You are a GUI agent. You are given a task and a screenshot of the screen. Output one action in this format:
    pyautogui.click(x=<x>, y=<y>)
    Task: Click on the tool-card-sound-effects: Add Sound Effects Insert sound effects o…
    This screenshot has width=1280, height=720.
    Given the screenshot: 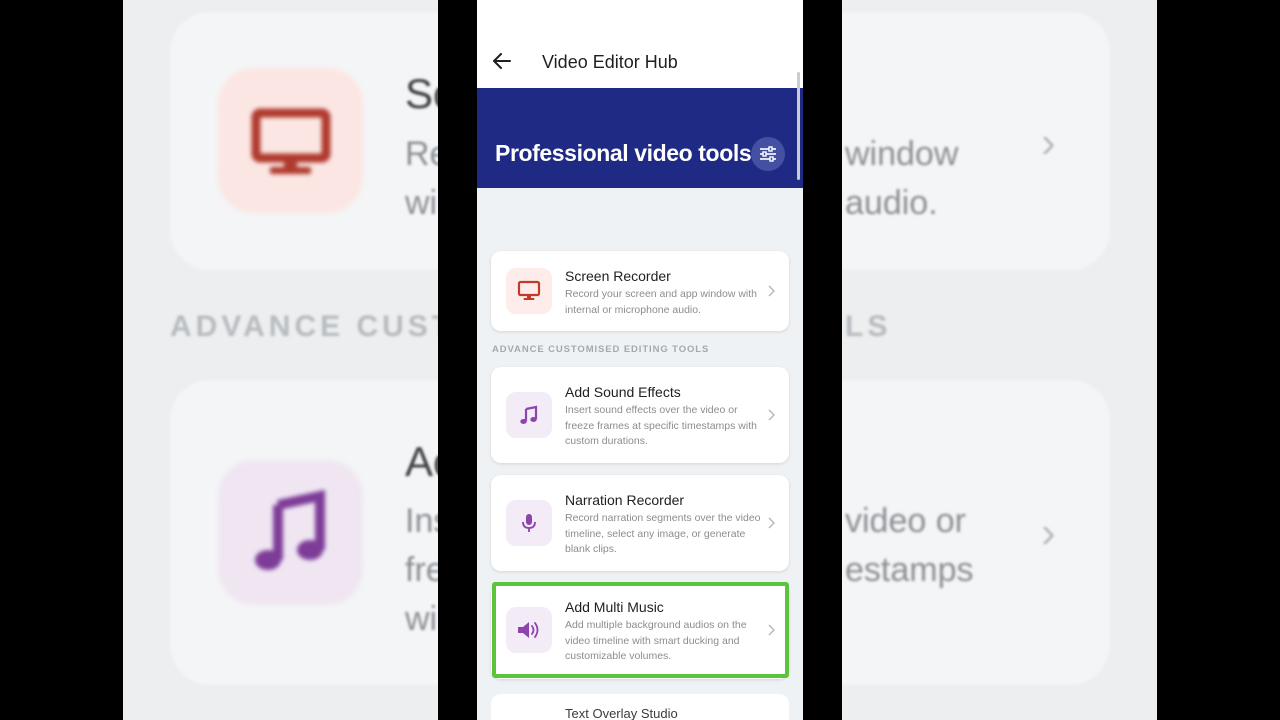 What is the action you would take?
    pyautogui.click(x=640, y=415)
    